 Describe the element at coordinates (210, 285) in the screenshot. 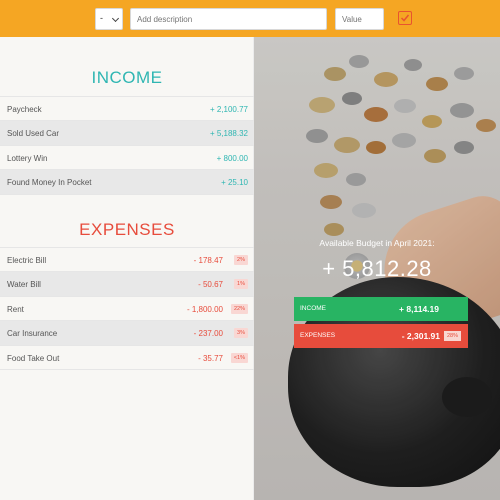

I see `expense-item-amount: - 50.67` at that location.